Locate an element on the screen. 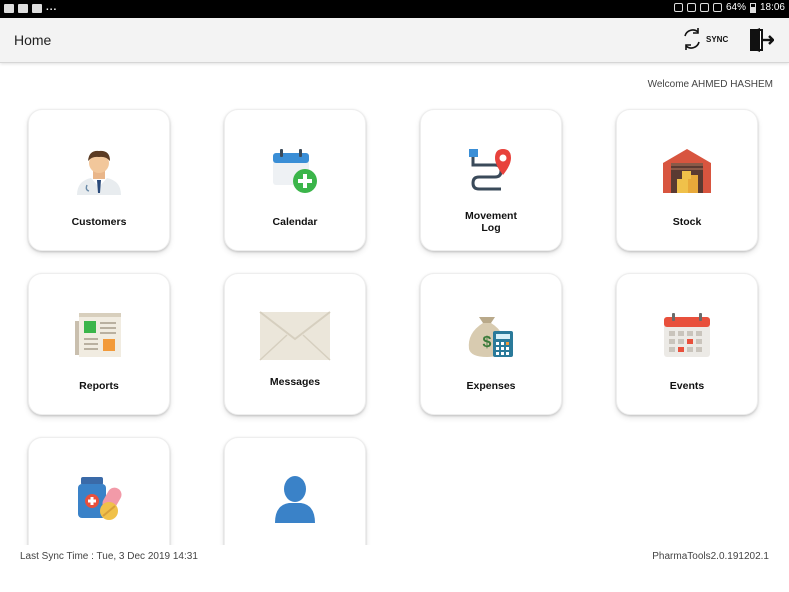  tile-label: Events is located at coordinates (687, 386).